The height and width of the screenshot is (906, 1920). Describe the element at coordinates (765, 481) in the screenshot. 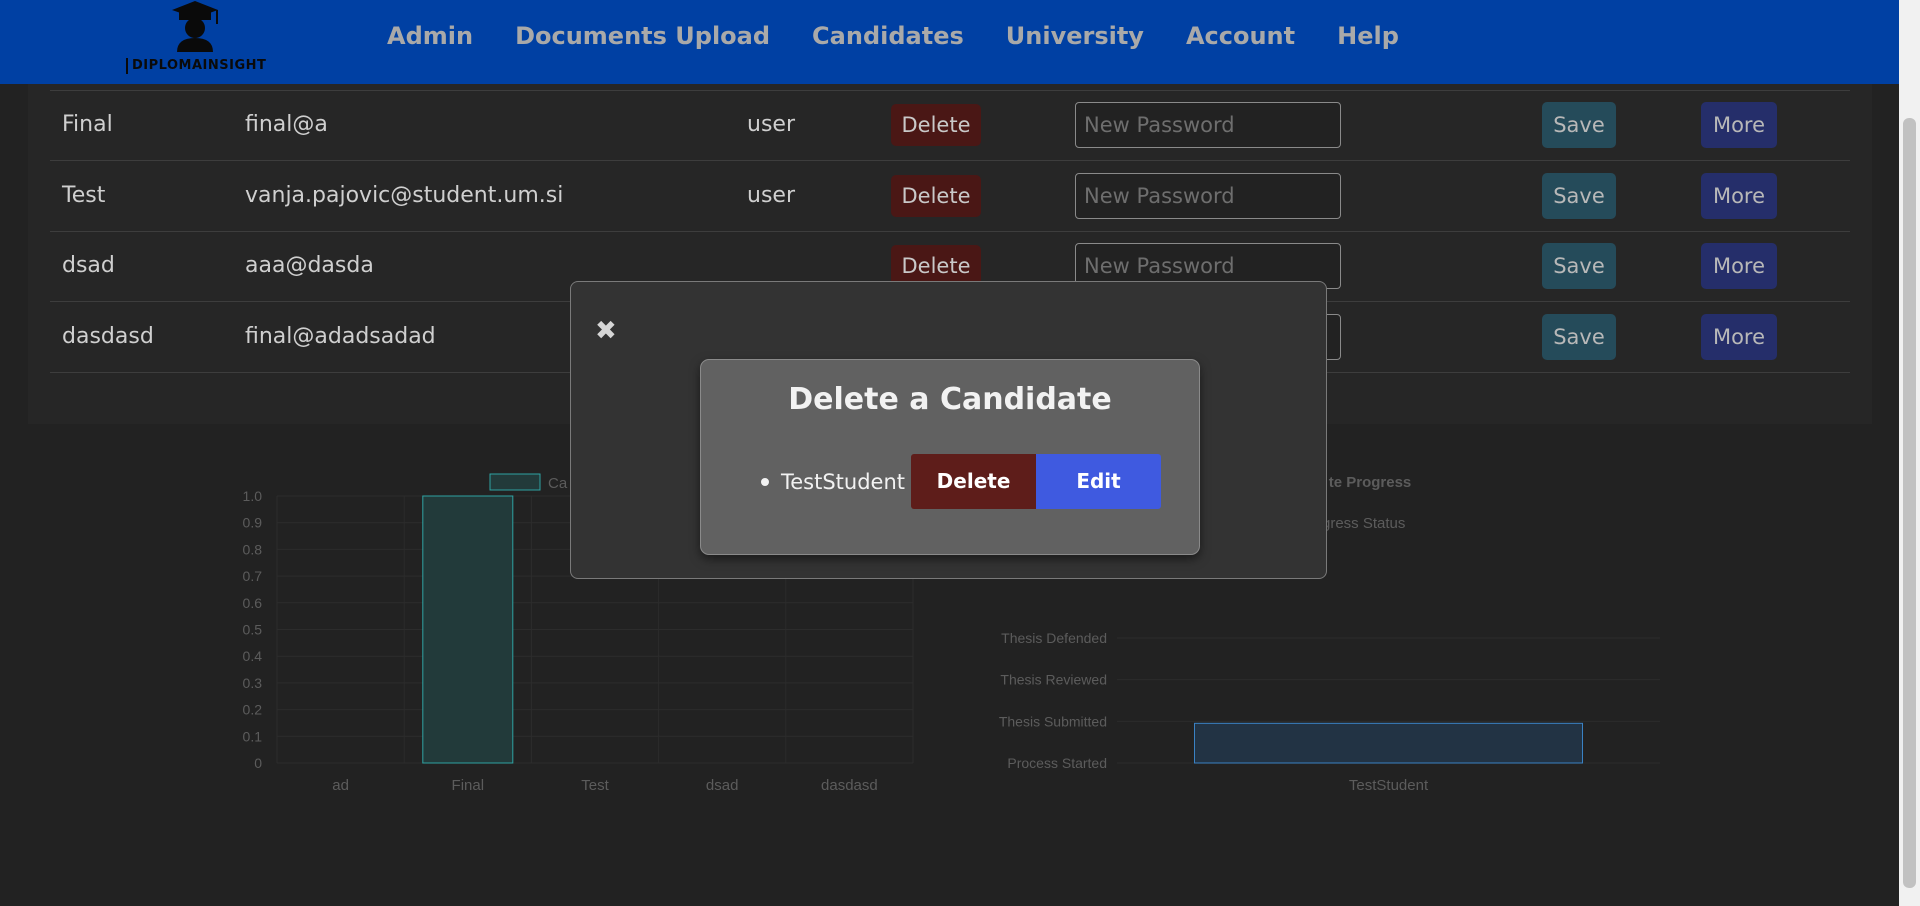

I see `bullet-icon` at that location.